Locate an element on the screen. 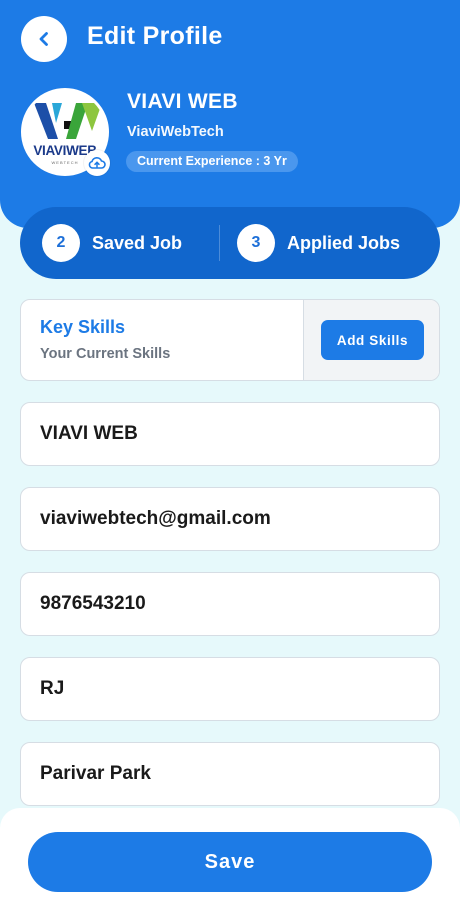 Image resolution: width=460 pixels, height=900 pixels. saved-jobs-label: Saved Job is located at coordinates (137, 242).